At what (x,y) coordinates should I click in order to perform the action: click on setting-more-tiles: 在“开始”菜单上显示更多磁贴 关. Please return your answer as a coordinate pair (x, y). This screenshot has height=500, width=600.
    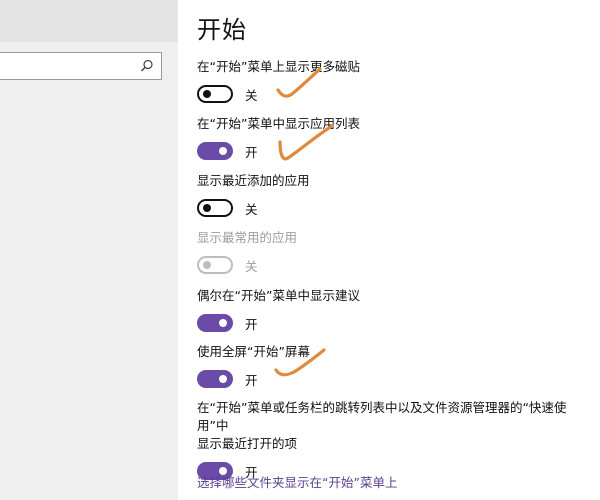
    Looking at the image, I should click on (397, 81).